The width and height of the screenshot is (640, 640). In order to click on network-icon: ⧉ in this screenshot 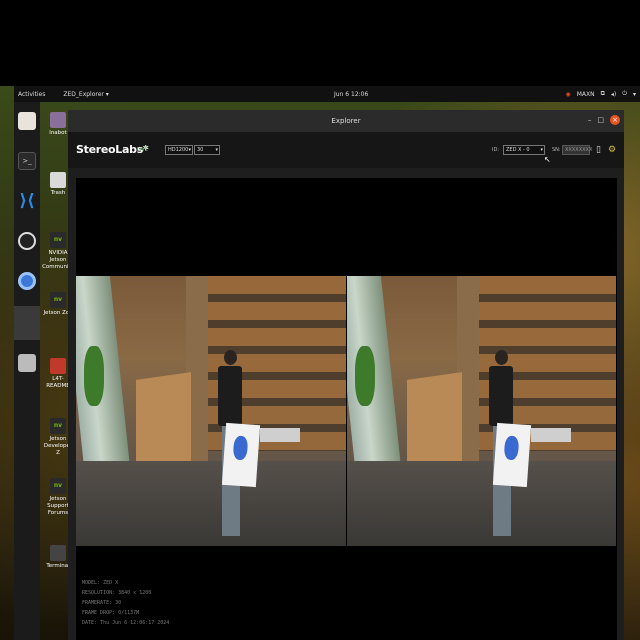, I will do `click(603, 94)`.